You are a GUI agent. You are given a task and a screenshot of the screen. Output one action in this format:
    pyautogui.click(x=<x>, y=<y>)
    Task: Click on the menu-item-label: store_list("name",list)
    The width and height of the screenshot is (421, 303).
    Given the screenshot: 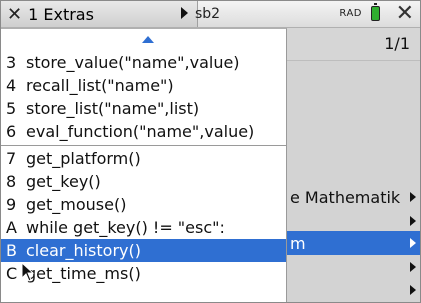 What is the action you would take?
    pyautogui.click(x=113, y=108)
    